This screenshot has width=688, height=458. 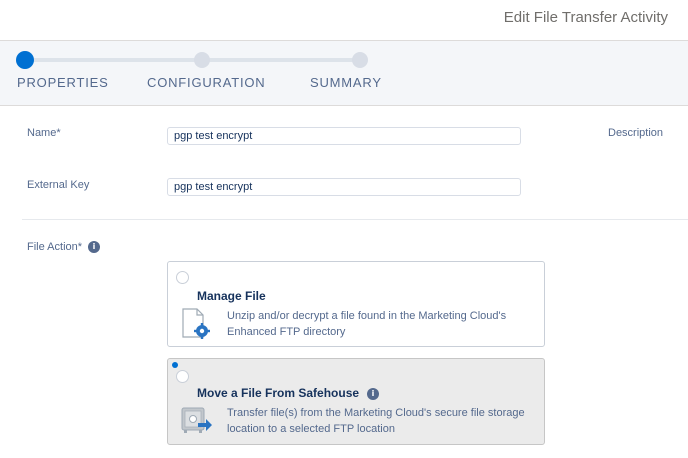 I want to click on radio-selected-dot, so click(x=175, y=365).